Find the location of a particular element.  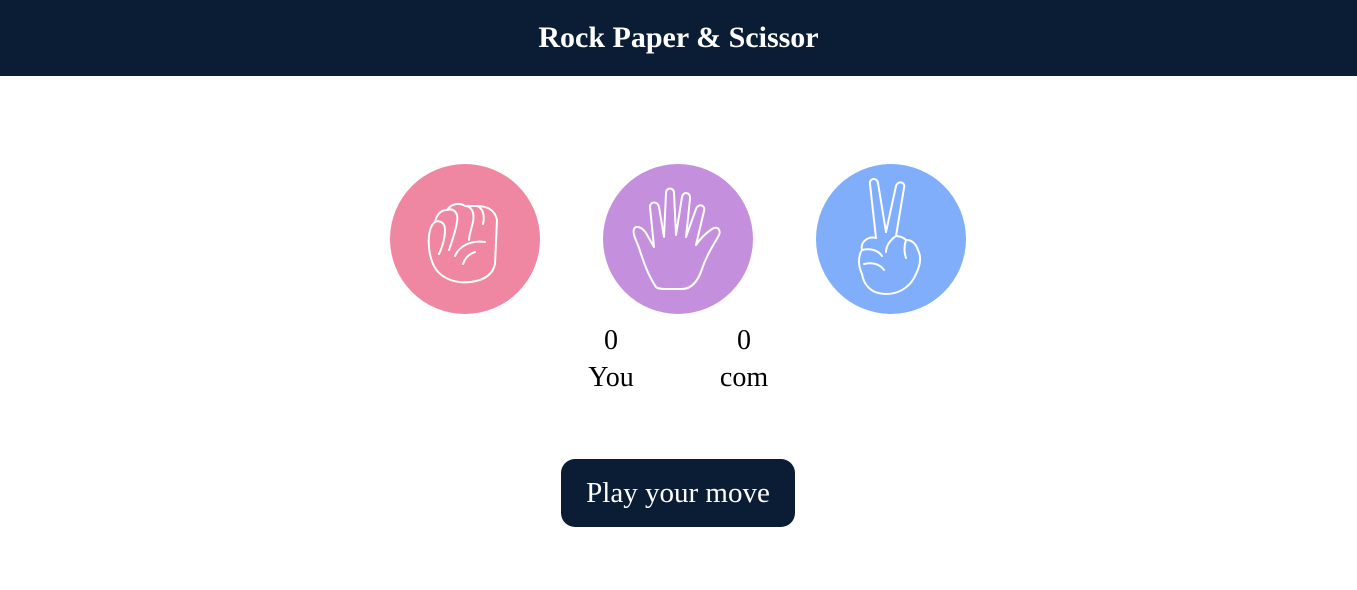

player-score-label: You is located at coordinates (611, 377).